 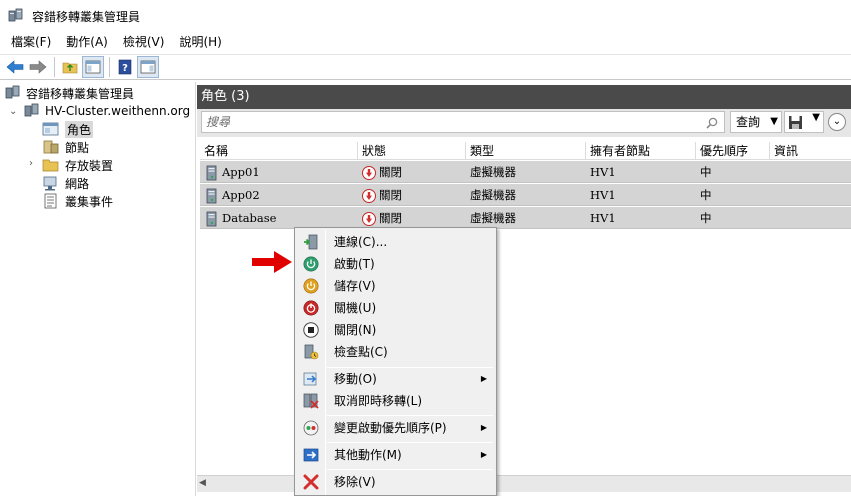 What do you see at coordinates (200, 42) in the screenshot?
I see `menu-help: 說明(H)` at bounding box center [200, 42].